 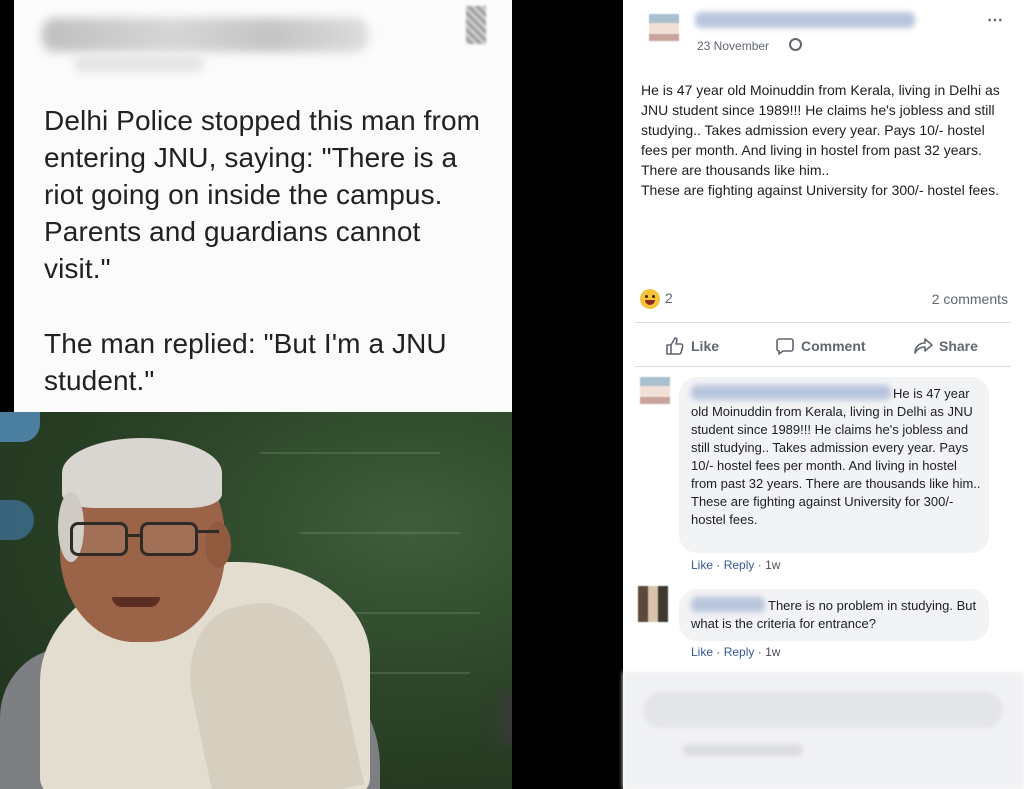 What do you see at coordinates (795, 44) in the screenshot?
I see `globe-icon` at bounding box center [795, 44].